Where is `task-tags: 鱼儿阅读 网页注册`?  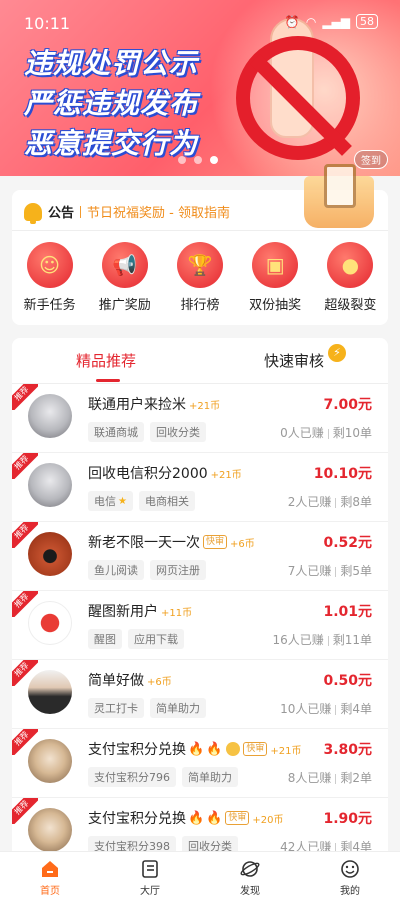 task-tags: 鱼儿阅读 网页注册 is located at coordinates (147, 570).